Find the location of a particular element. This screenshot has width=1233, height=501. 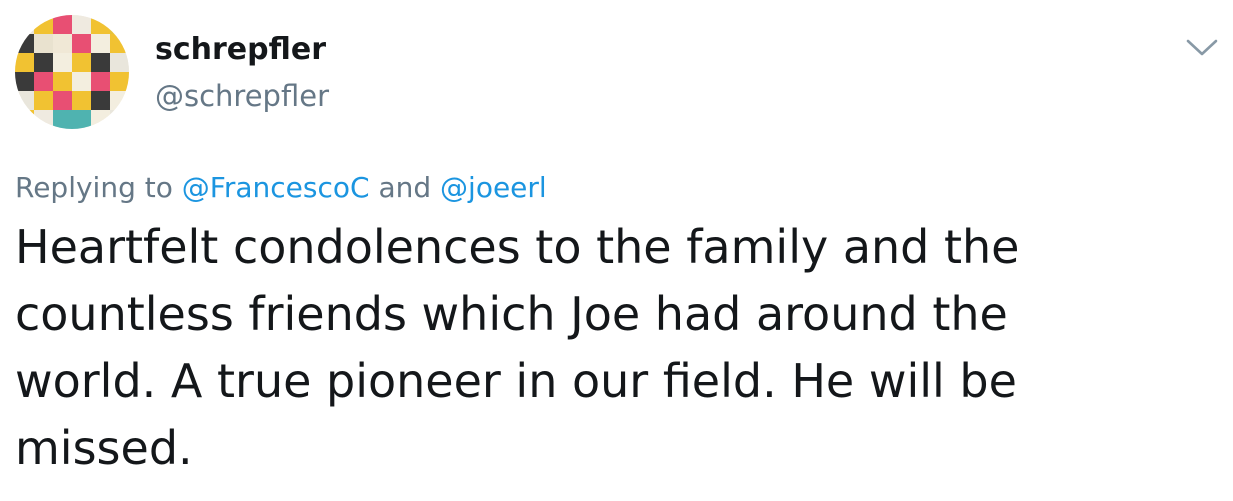

tweet-menu-button is located at coordinates (1202, 48).